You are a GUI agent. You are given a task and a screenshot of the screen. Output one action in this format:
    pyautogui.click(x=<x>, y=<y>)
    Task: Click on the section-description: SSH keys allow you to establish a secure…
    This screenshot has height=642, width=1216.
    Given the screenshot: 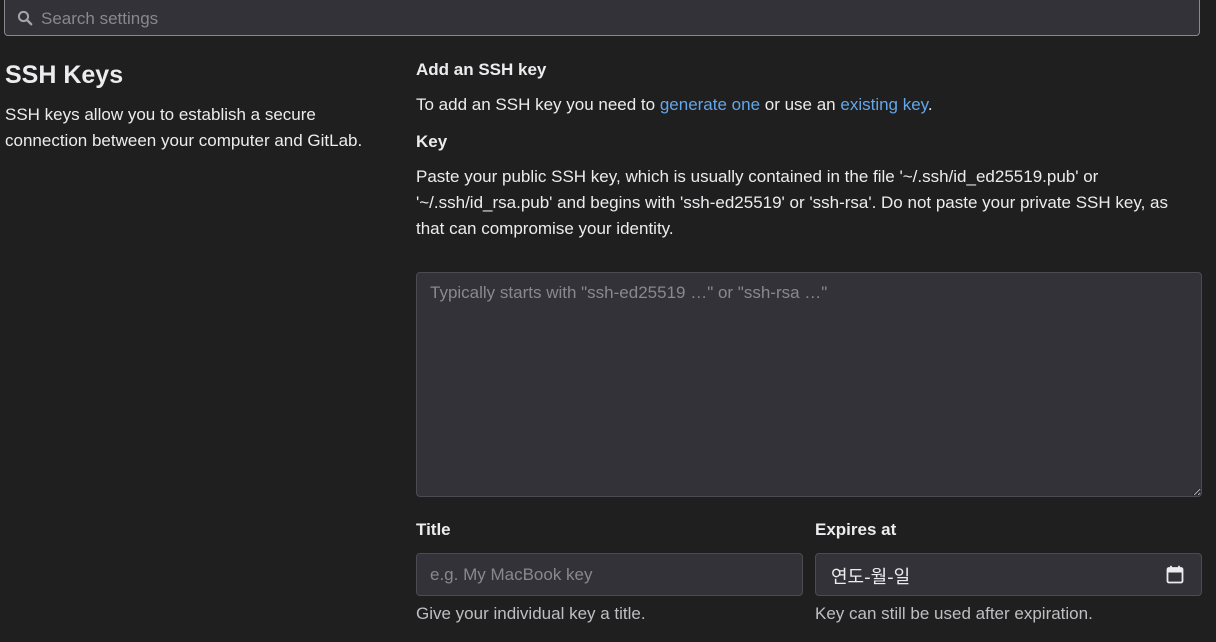 What is the action you would take?
    pyautogui.click(x=184, y=127)
    